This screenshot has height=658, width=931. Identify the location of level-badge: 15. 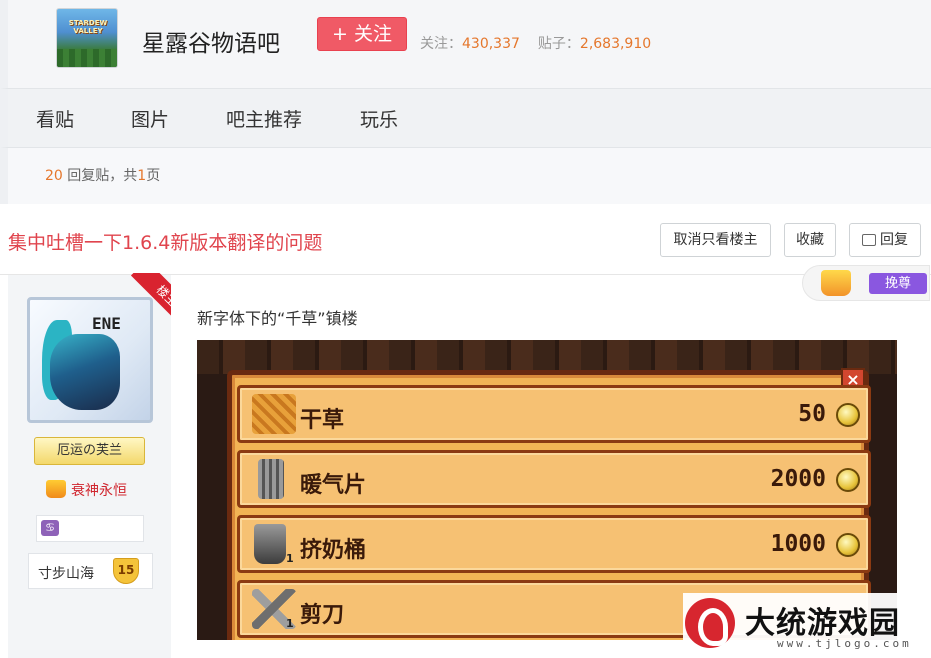
(126, 571).